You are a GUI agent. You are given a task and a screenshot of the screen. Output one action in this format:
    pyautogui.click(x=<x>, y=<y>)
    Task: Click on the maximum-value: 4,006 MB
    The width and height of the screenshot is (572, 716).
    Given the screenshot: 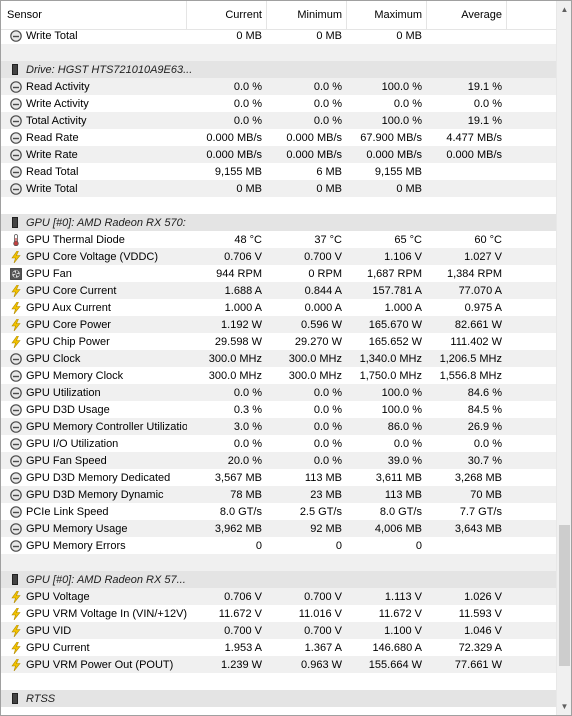 What is the action you would take?
    pyautogui.click(x=398, y=528)
    